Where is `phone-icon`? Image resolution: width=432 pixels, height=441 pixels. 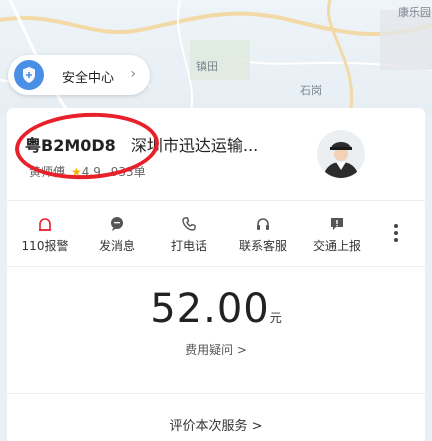 phone-icon is located at coordinates (189, 225).